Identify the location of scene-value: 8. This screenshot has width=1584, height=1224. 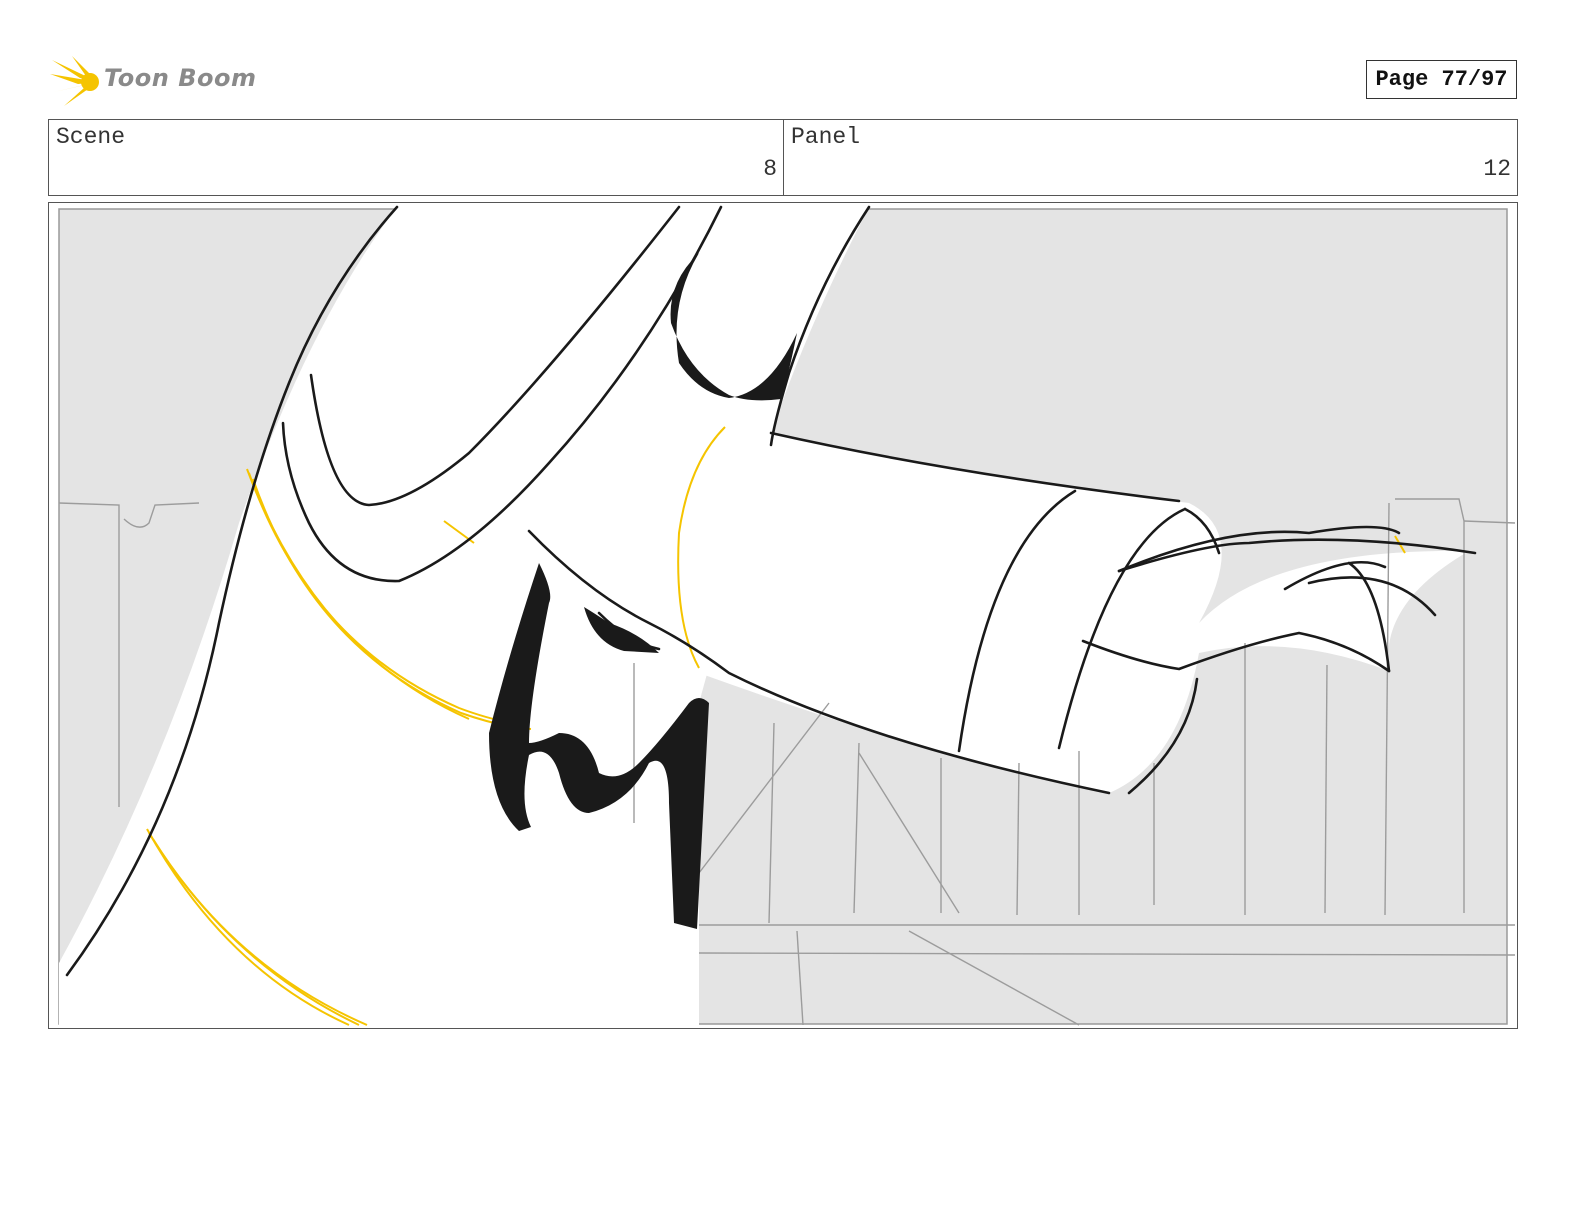
(770, 169).